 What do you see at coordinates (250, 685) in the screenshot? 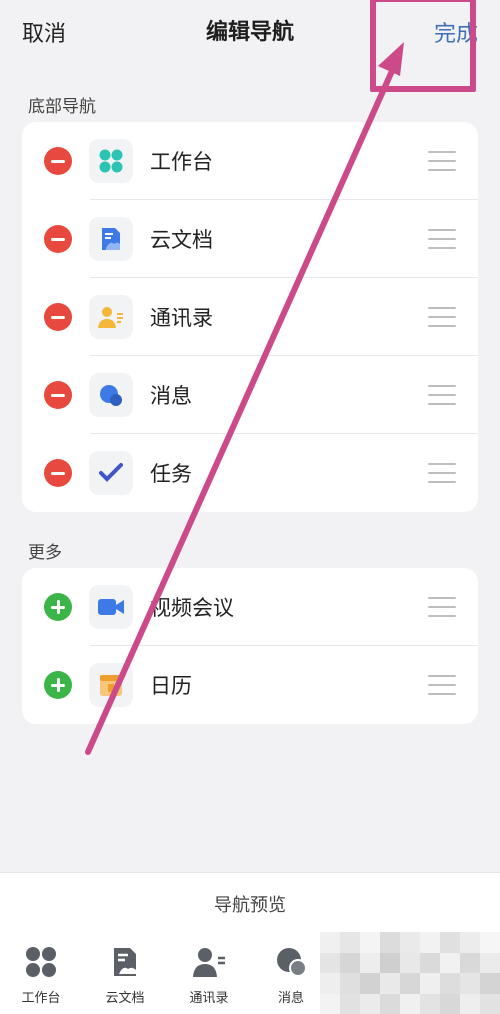
I see `list-item-calendar: 日历` at bounding box center [250, 685].